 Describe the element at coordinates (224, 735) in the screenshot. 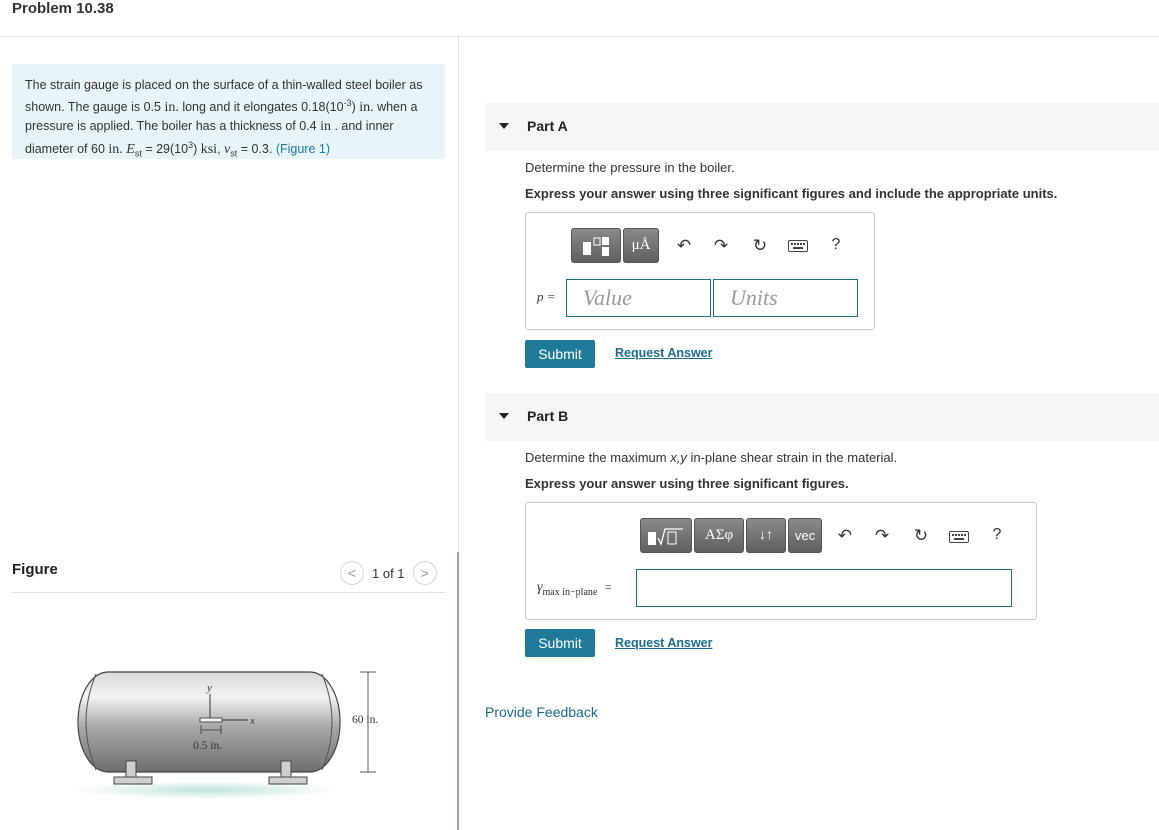

I see `boiler-figure: y x 0.5 in. 60 in.` at that location.